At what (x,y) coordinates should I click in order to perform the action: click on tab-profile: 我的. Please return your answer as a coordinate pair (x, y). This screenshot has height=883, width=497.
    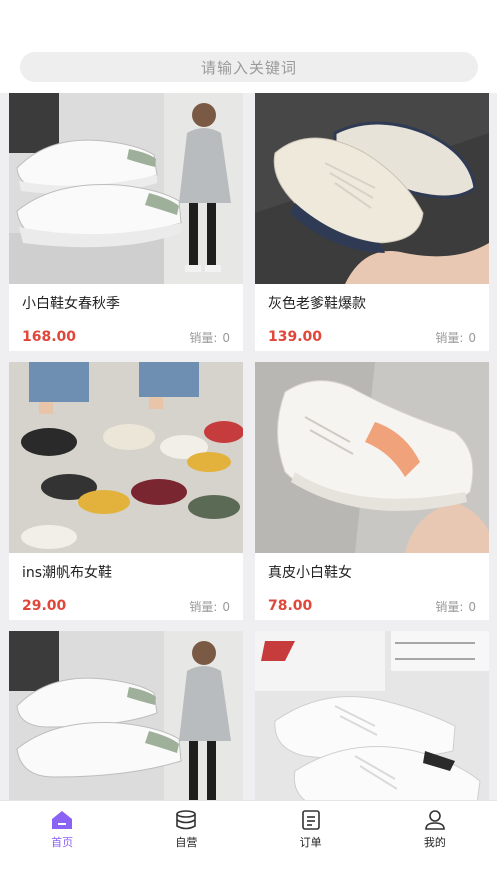
    Looking at the image, I should click on (435, 842).